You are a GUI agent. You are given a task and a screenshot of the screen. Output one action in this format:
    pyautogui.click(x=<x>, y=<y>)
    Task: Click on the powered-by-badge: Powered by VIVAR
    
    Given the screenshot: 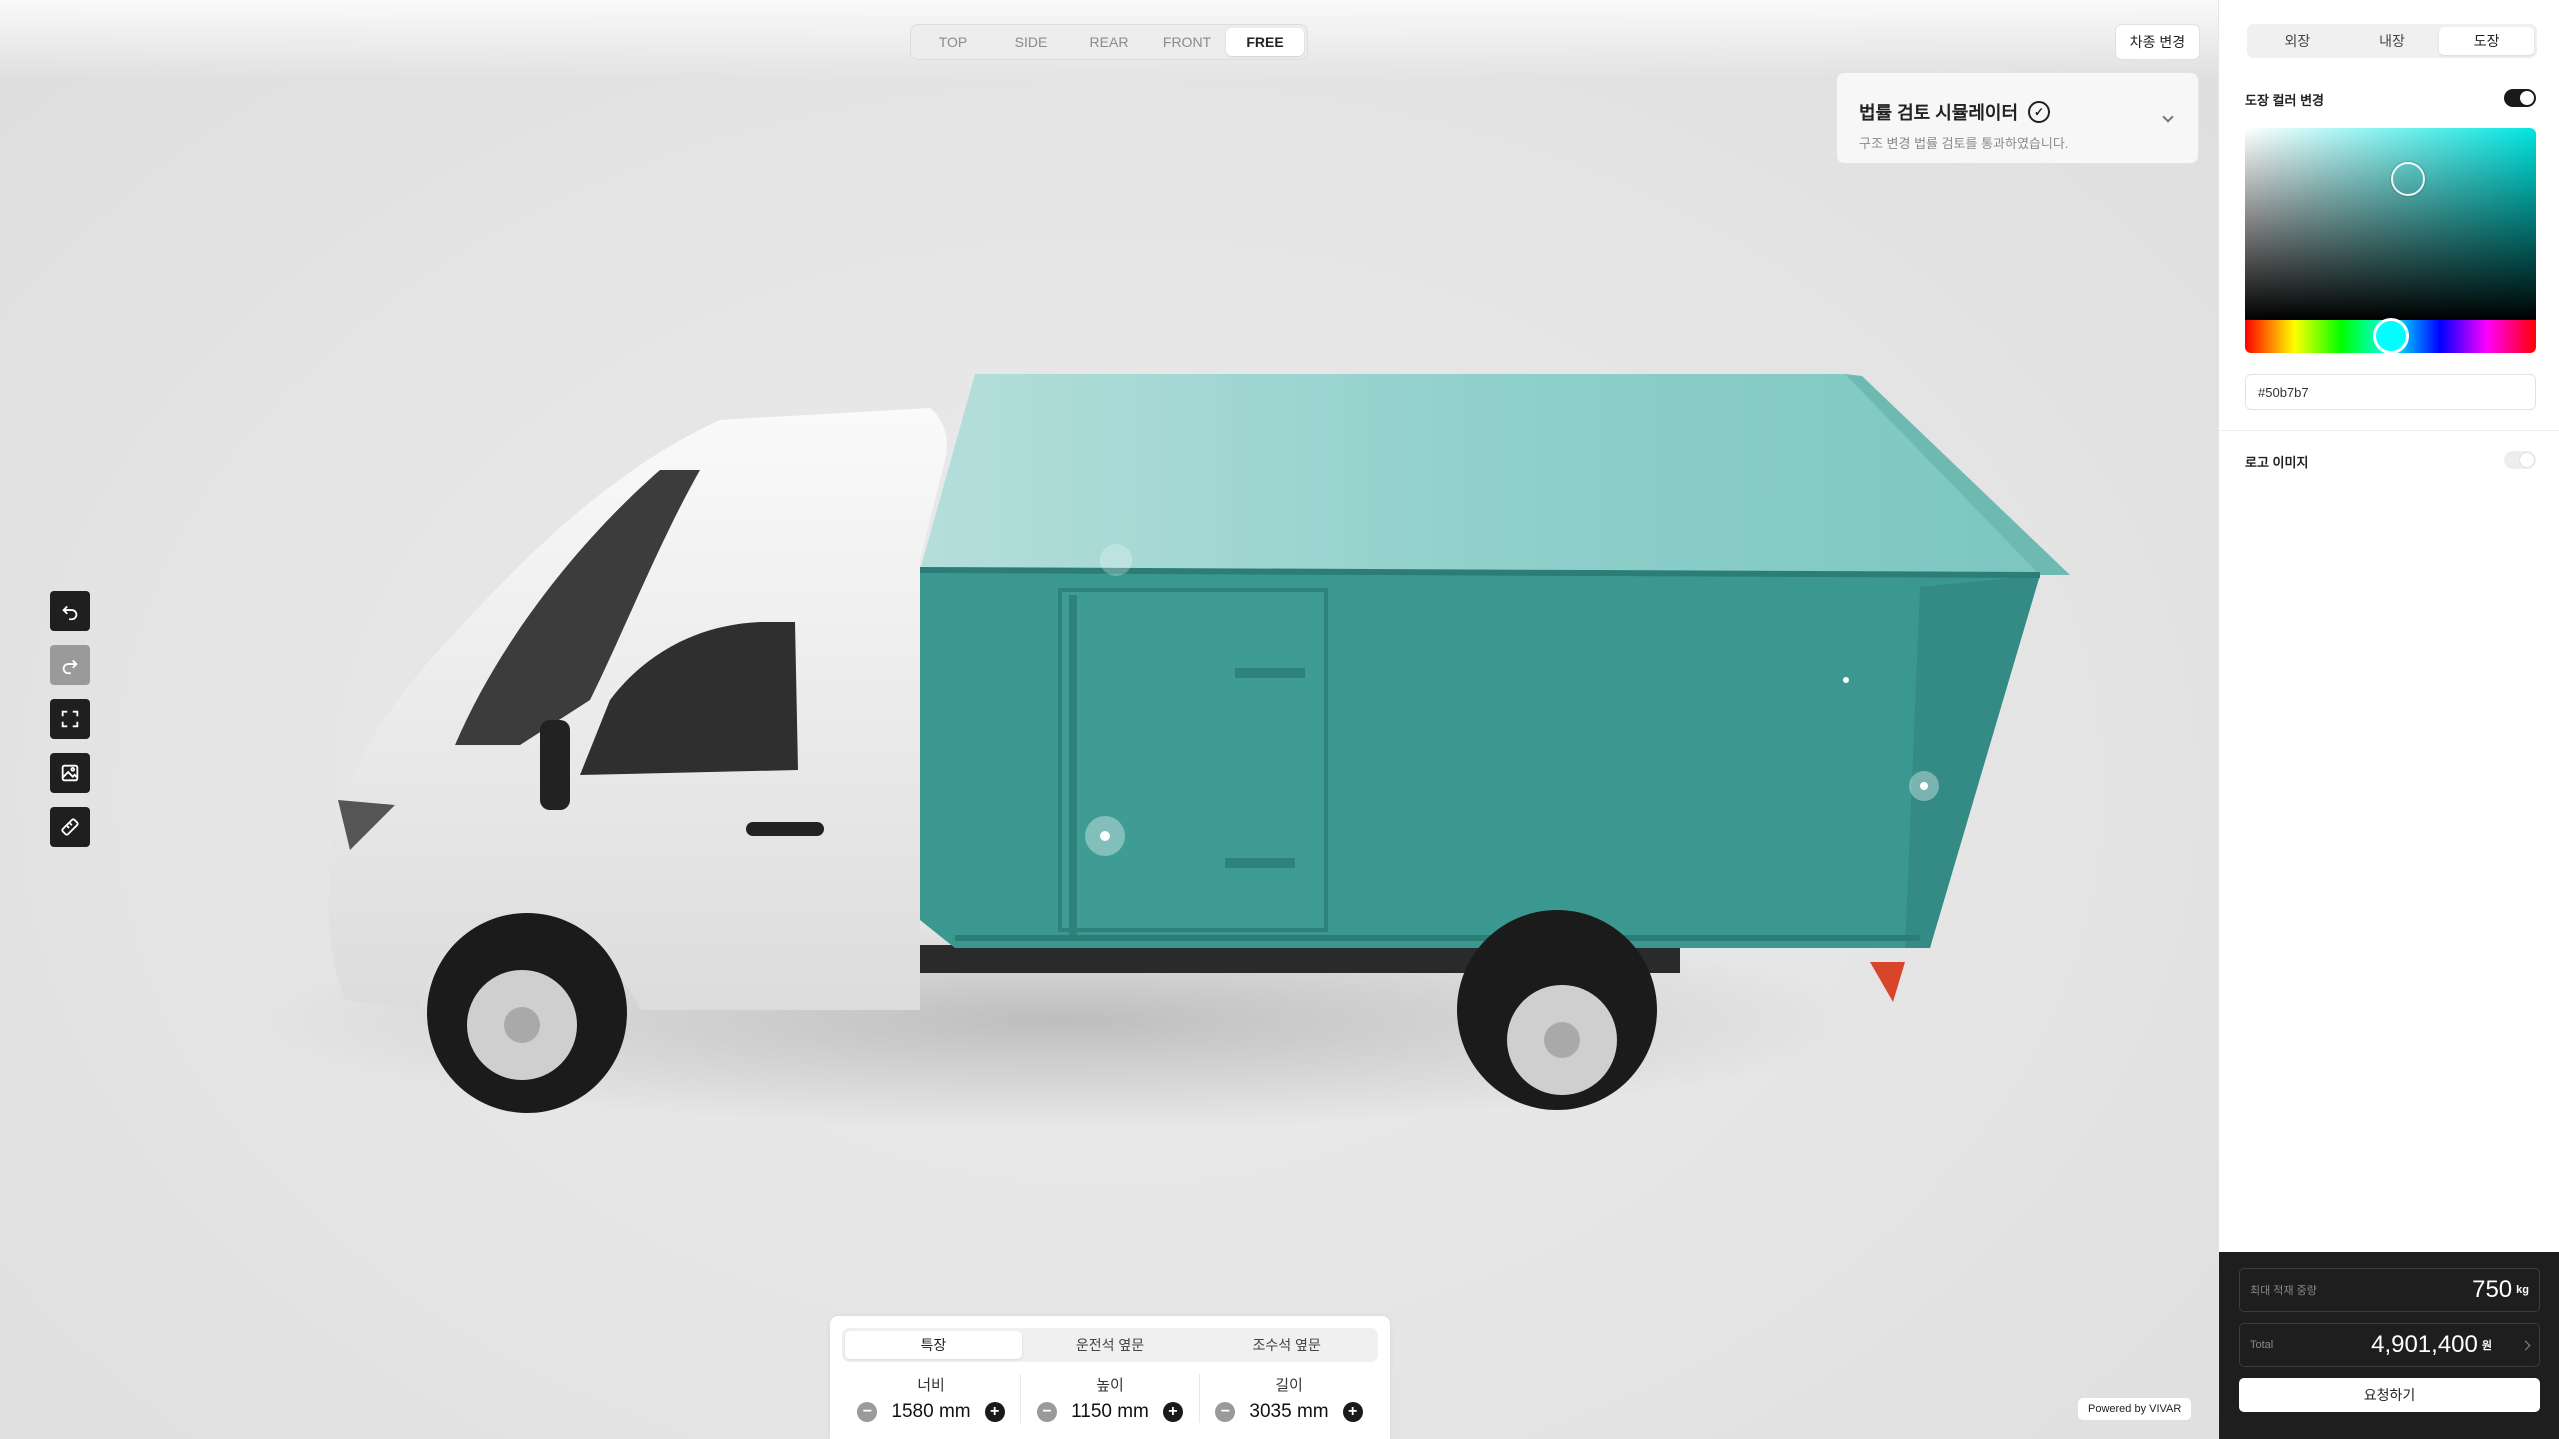 What is the action you would take?
    pyautogui.click(x=2135, y=1409)
    